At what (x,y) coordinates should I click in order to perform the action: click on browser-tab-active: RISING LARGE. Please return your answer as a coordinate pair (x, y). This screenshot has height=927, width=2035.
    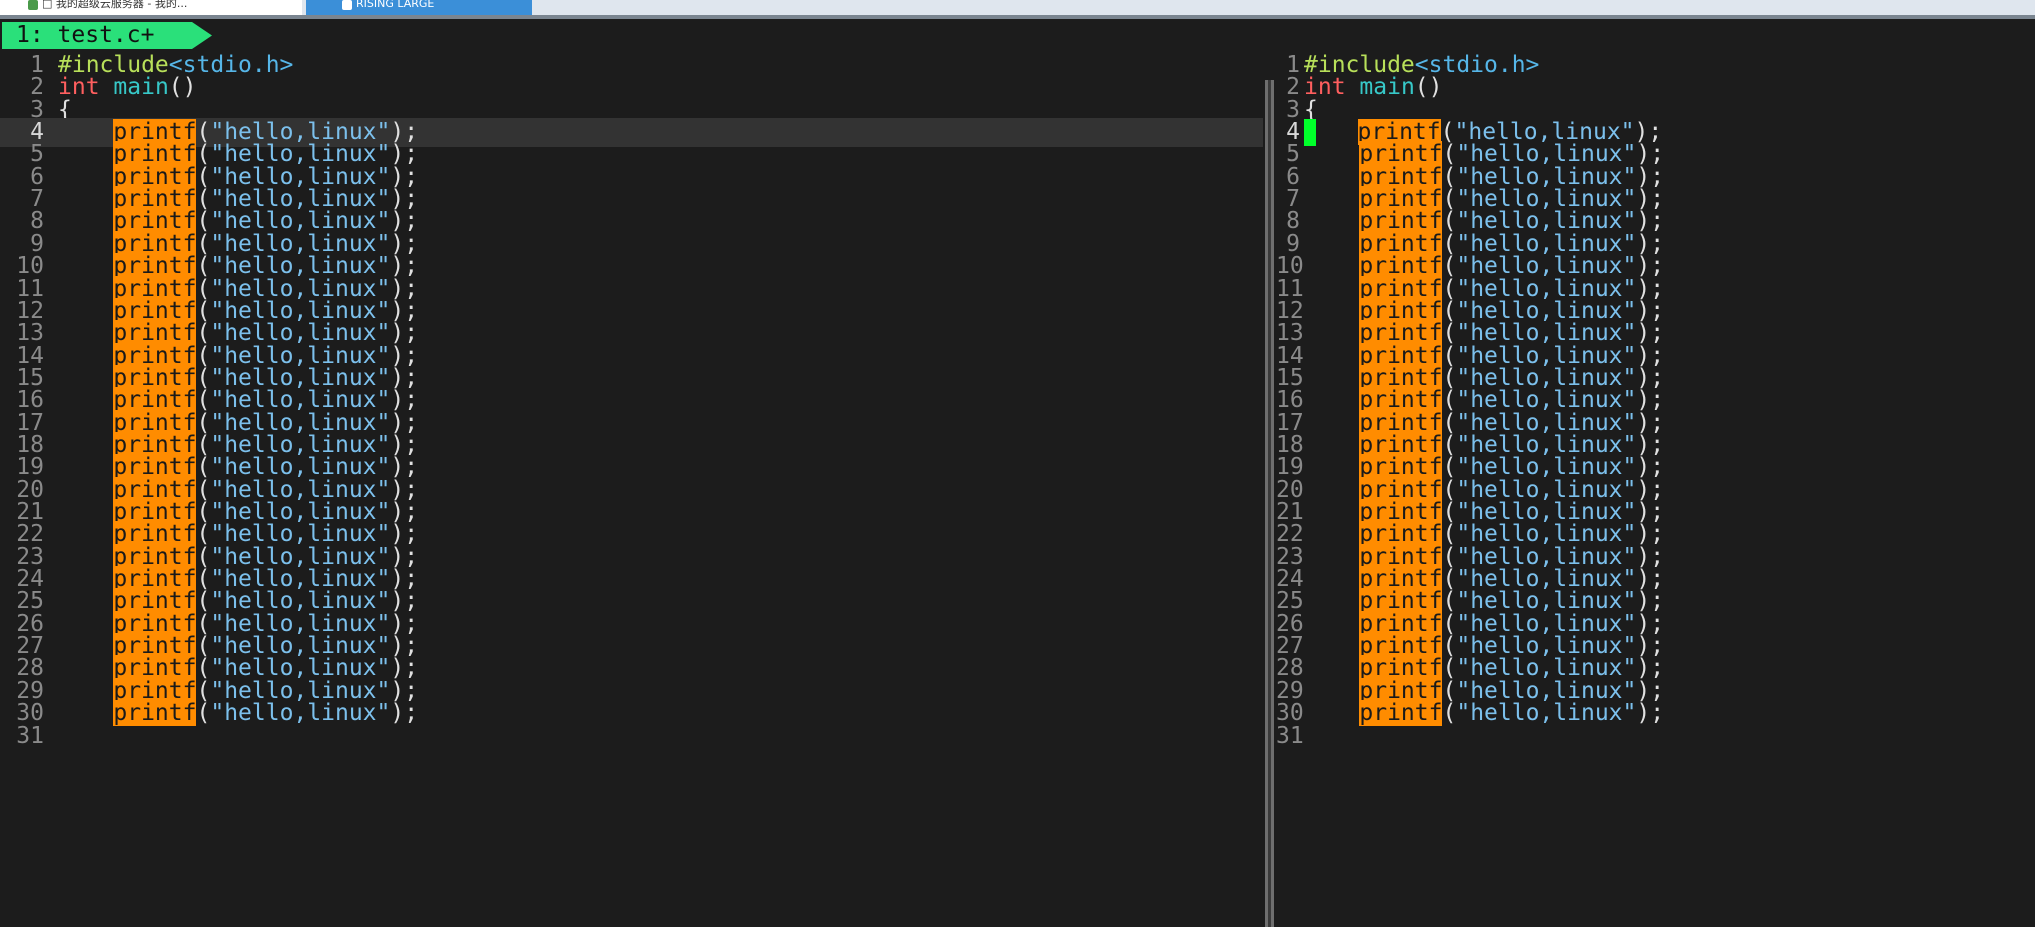
    Looking at the image, I should click on (419, 7).